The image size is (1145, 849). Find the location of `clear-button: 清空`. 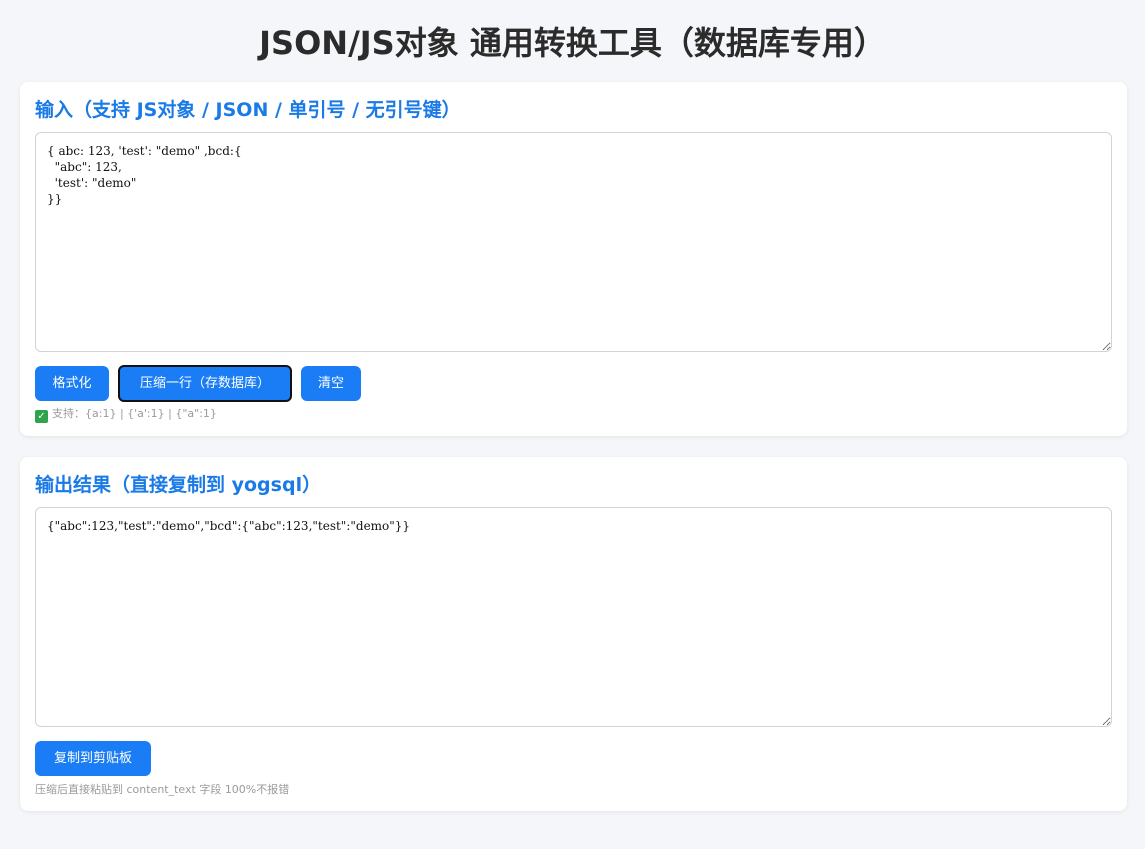

clear-button: 清空 is located at coordinates (331, 383).